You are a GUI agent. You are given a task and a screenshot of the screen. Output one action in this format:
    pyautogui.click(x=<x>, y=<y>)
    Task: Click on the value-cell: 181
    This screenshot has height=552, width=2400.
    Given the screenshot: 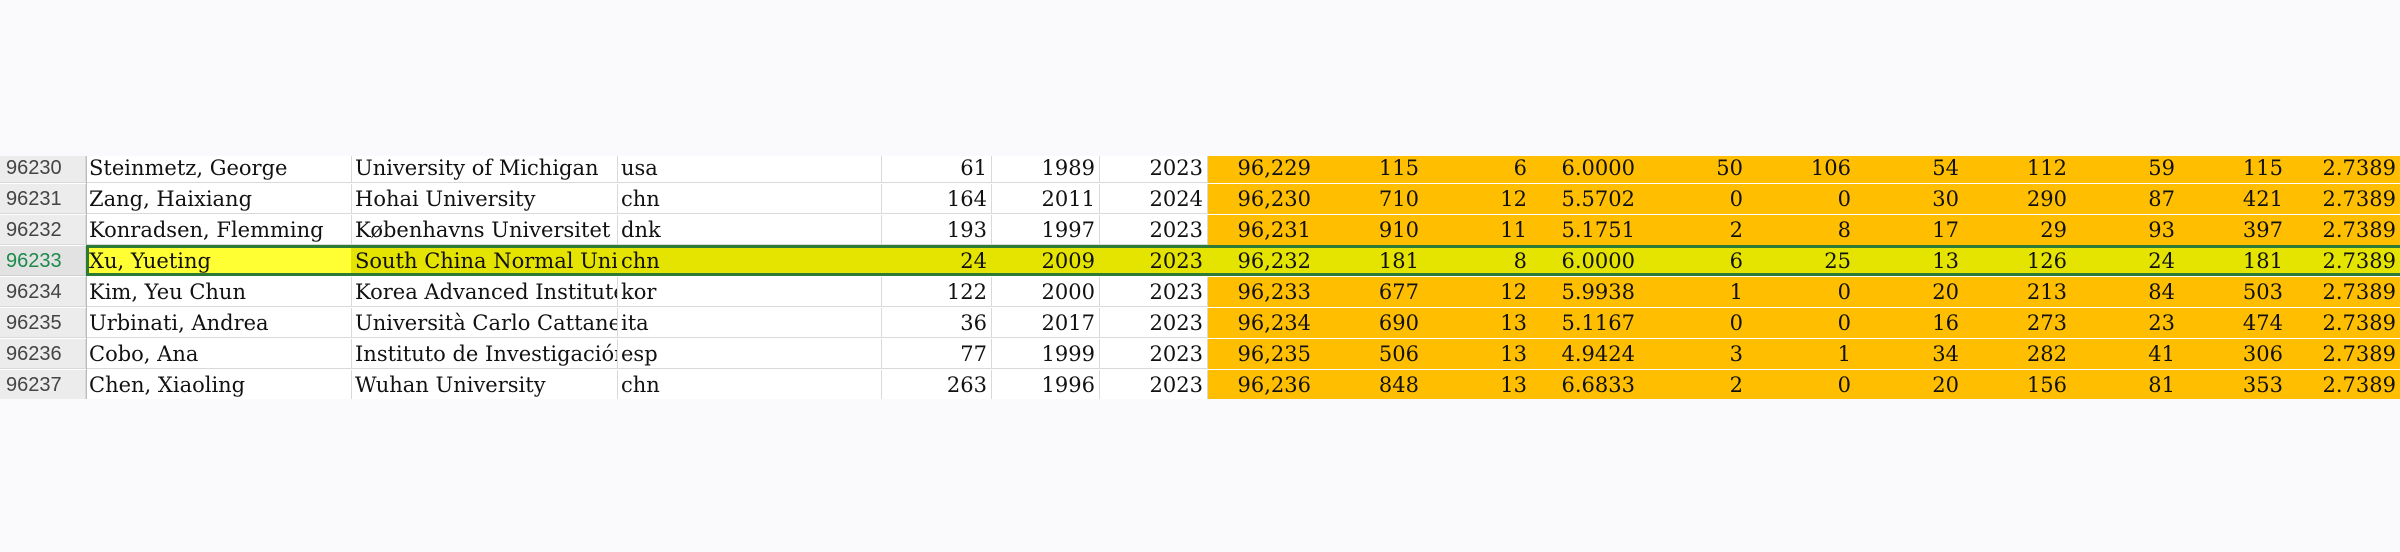 What is the action you would take?
    pyautogui.click(x=2234, y=261)
    